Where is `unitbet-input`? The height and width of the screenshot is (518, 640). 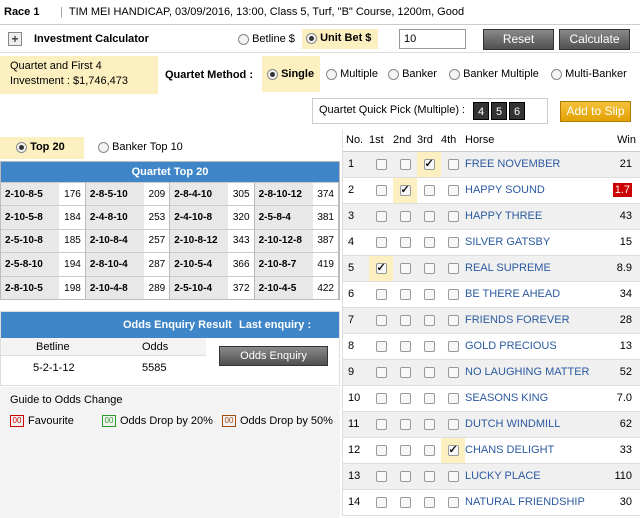
unitbet-input is located at coordinates (432, 39).